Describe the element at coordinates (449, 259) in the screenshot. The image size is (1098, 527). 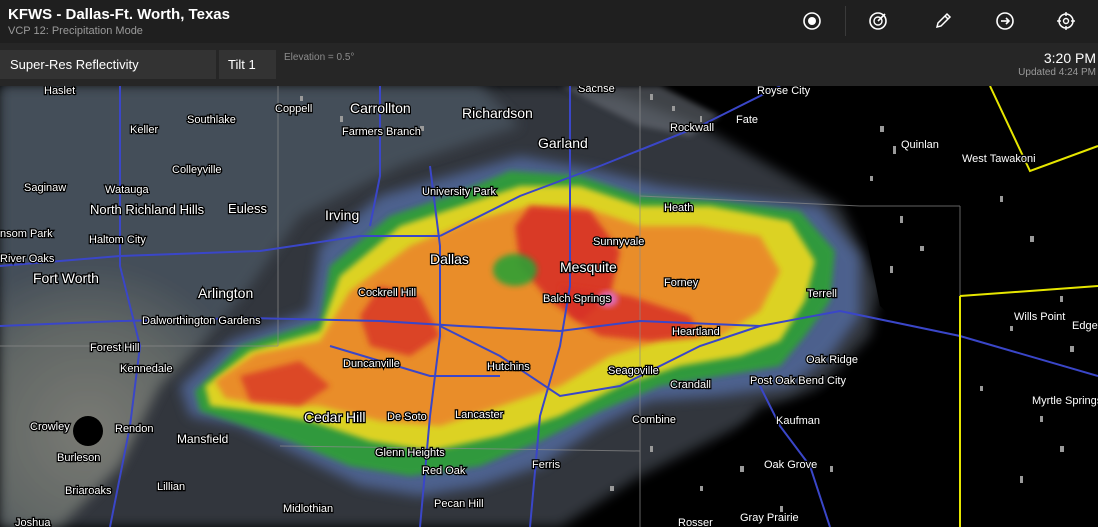
I see `city-label: Dallas` at that location.